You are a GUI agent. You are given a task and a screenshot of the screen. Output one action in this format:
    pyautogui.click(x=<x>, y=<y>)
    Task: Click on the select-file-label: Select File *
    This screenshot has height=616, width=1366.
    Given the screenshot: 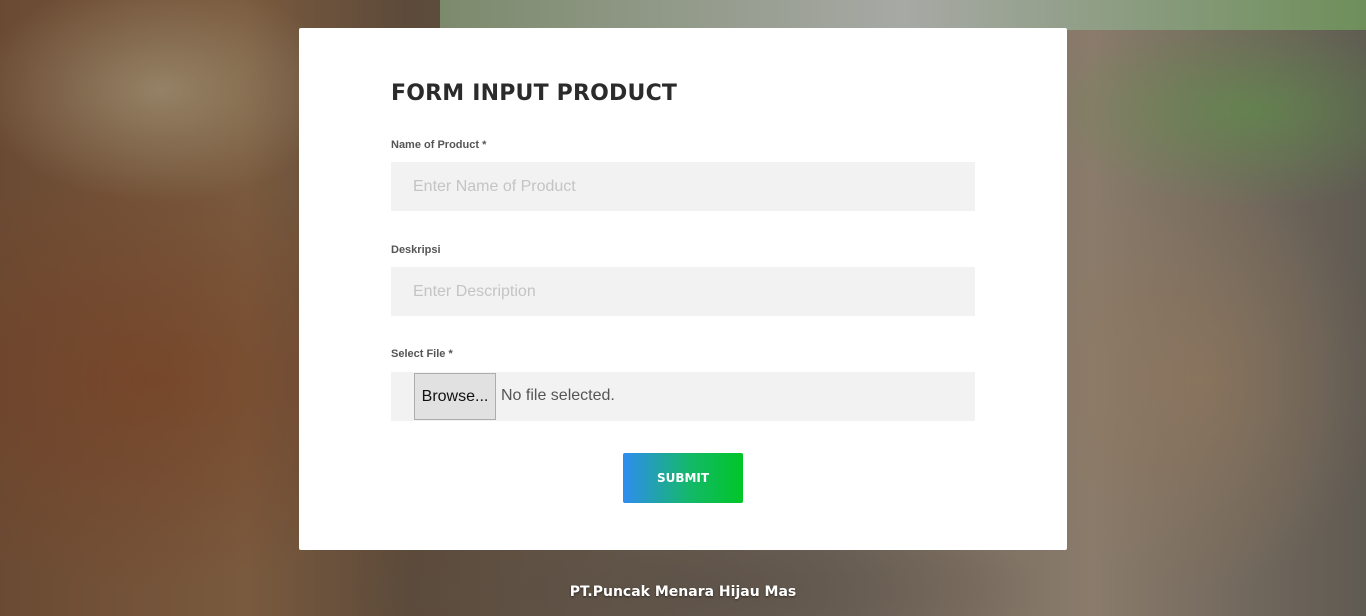 What is the action you would take?
    pyautogui.click(x=422, y=354)
    